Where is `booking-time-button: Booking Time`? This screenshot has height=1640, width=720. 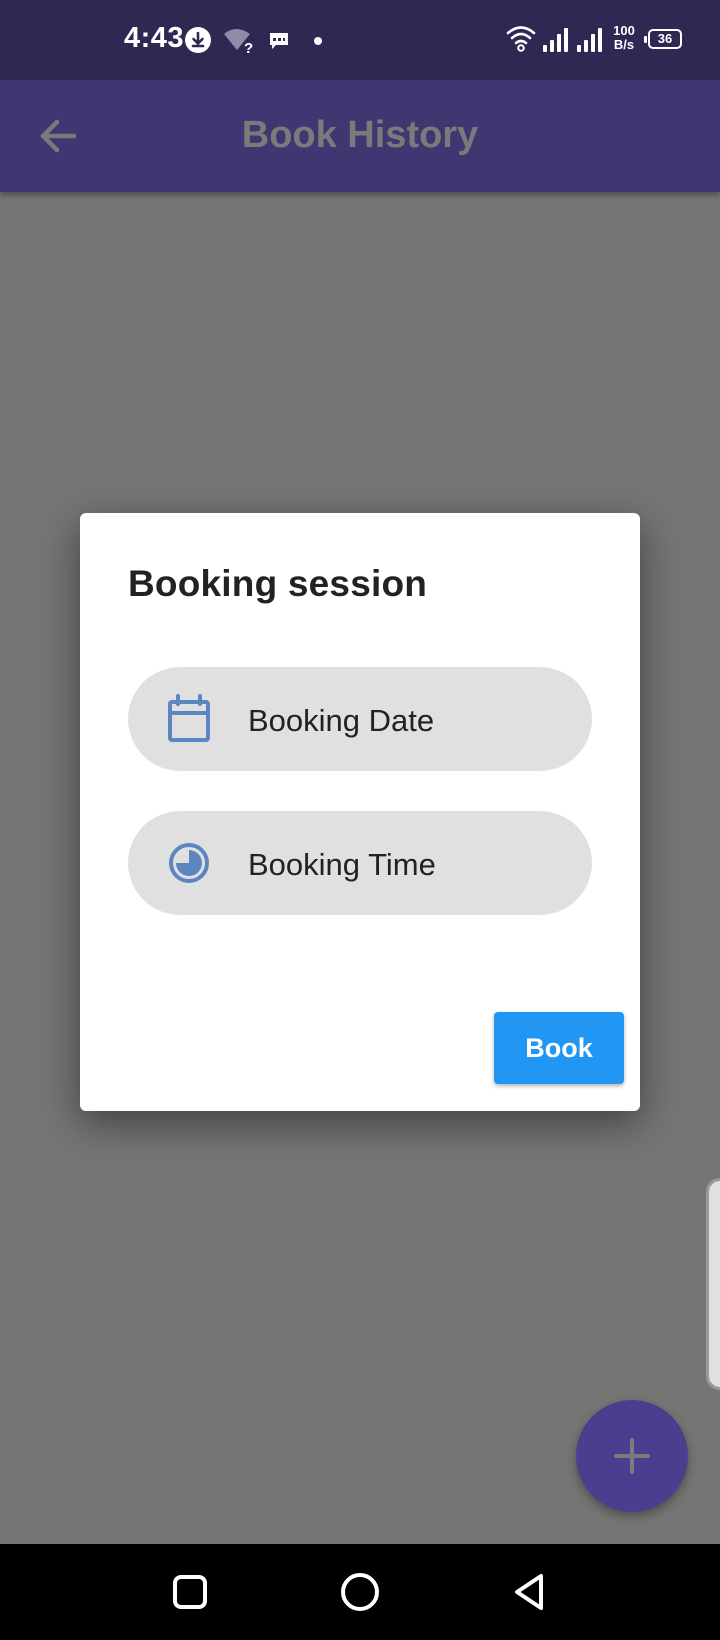 booking-time-button: Booking Time is located at coordinates (360, 863).